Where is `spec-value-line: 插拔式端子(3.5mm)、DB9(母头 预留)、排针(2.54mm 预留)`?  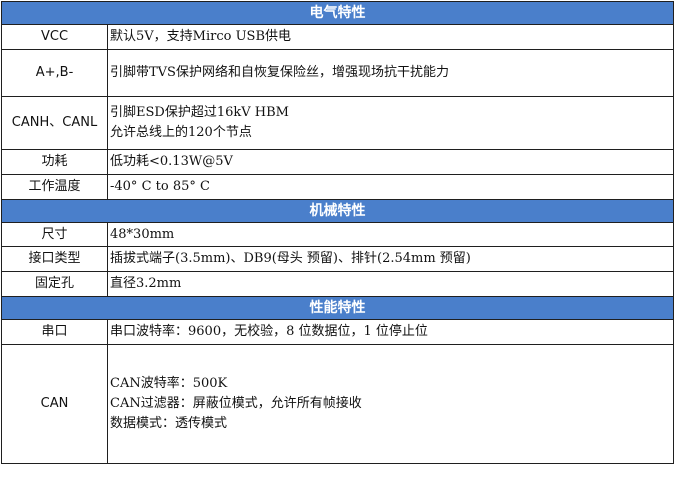 spec-value-line: 插拔式端子(3.5mm)、DB9(母头 预留)、排针(2.54mm 预留) is located at coordinates (290, 258).